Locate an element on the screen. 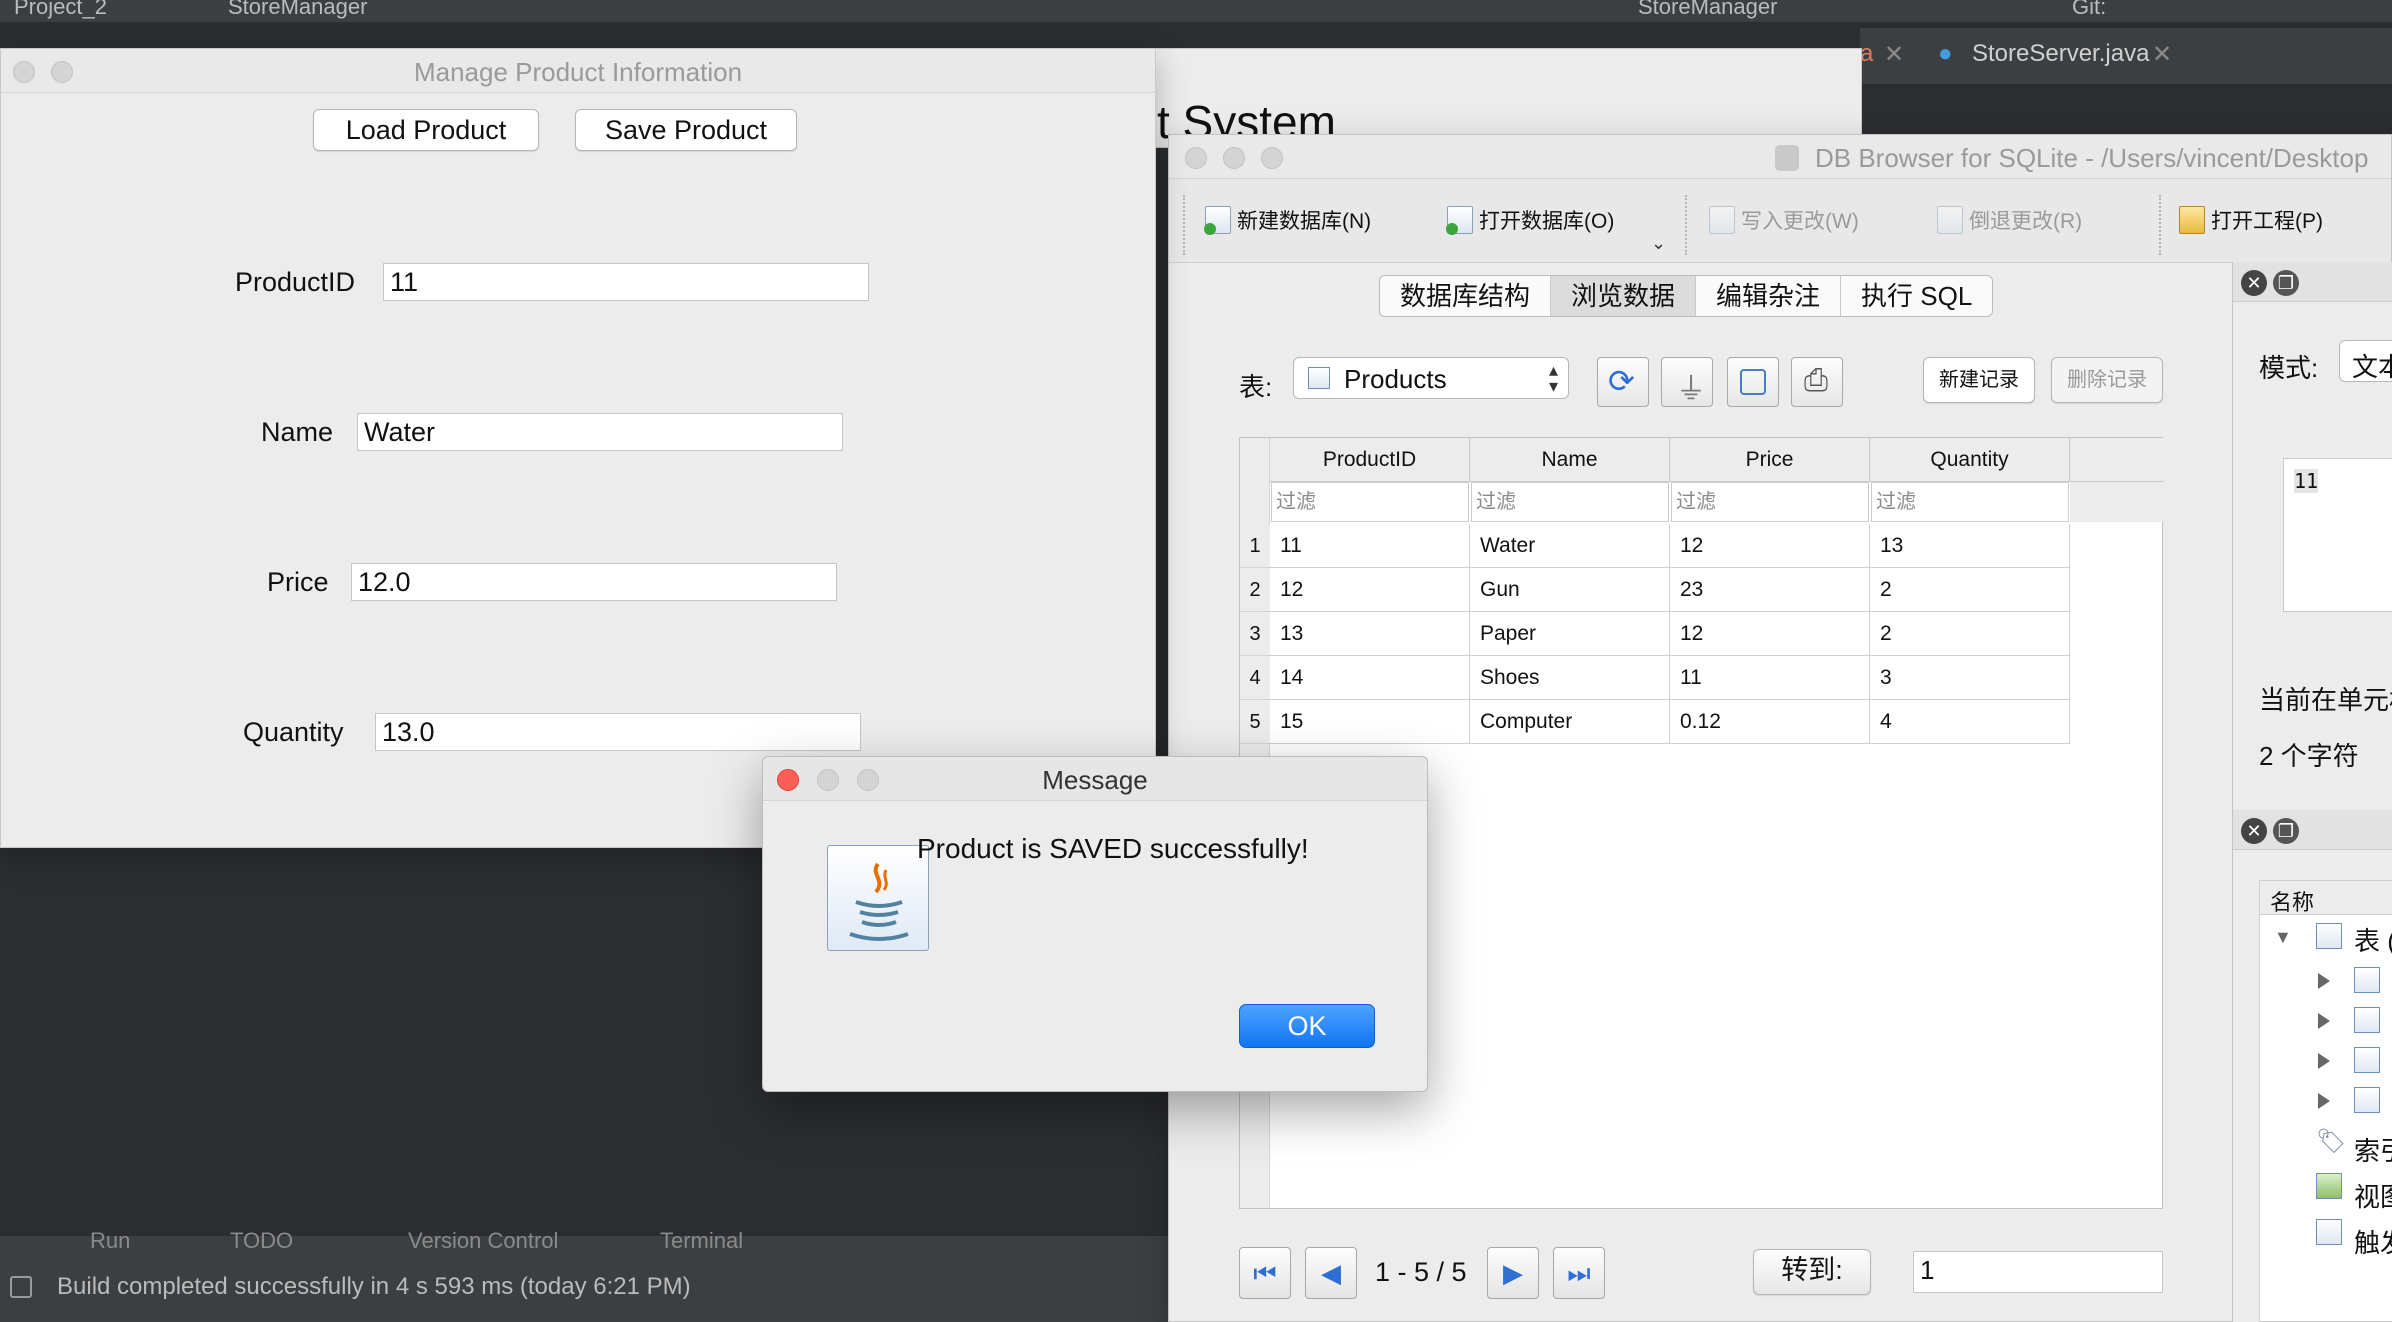 The height and width of the screenshot is (1322, 2392). column-header-price: Price is located at coordinates (1770, 460).